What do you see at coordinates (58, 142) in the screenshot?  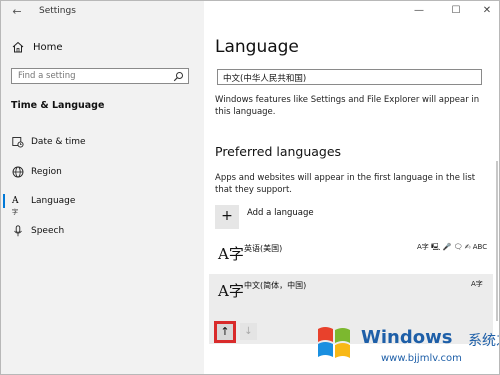 I see `sidebar-item-label: Date & time` at bounding box center [58, 142].